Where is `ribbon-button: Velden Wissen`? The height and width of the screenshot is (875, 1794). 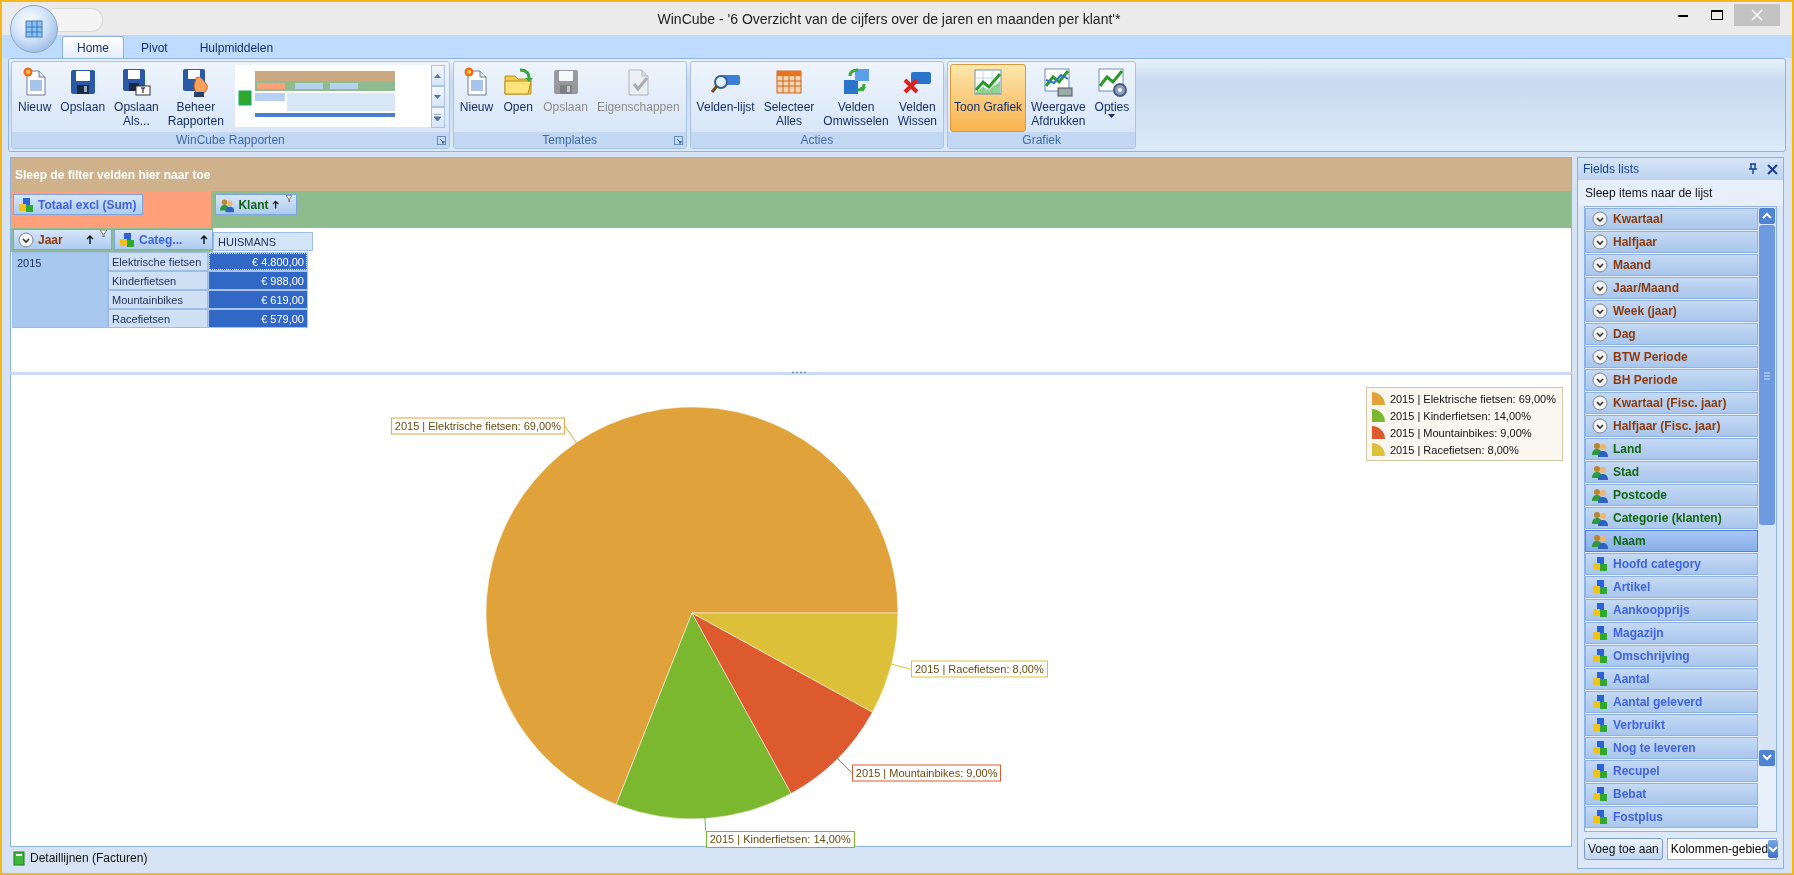 ribbon-button: Velden Wissen is located at coordinates (917, 98).